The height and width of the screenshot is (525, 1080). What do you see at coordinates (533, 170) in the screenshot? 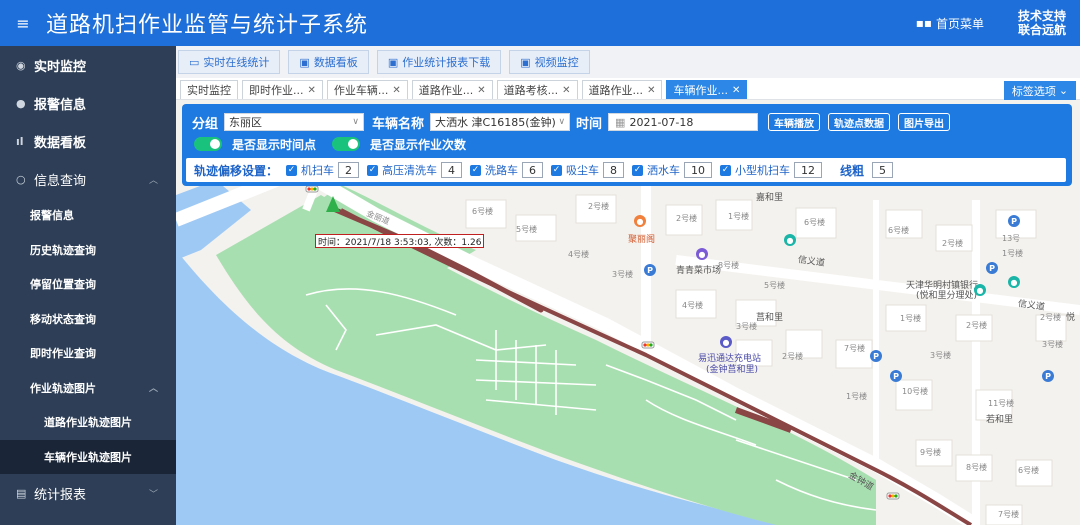
I see `offset-input-road-washer: 6` at bounding box center [533, 170].